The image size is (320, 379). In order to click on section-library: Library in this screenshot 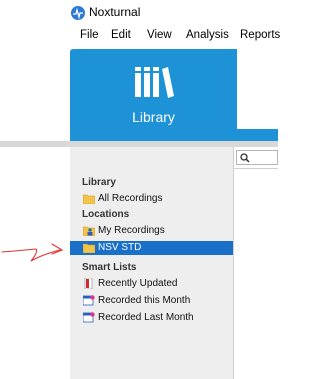, I will do `click(99, 182)`.